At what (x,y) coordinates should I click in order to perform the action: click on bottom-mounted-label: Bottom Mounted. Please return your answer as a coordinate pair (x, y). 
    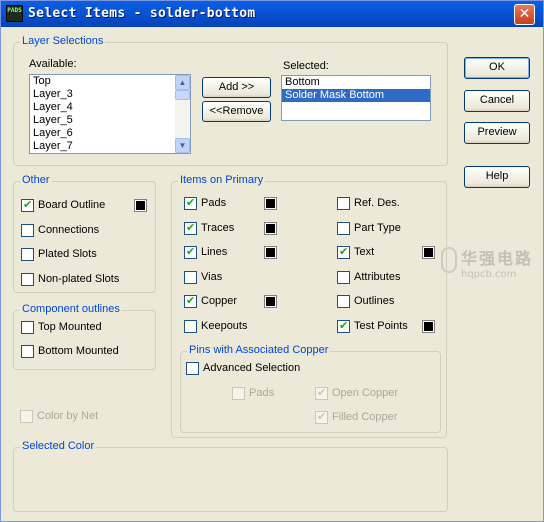
    Looking at the image, I should click on (78, 351).